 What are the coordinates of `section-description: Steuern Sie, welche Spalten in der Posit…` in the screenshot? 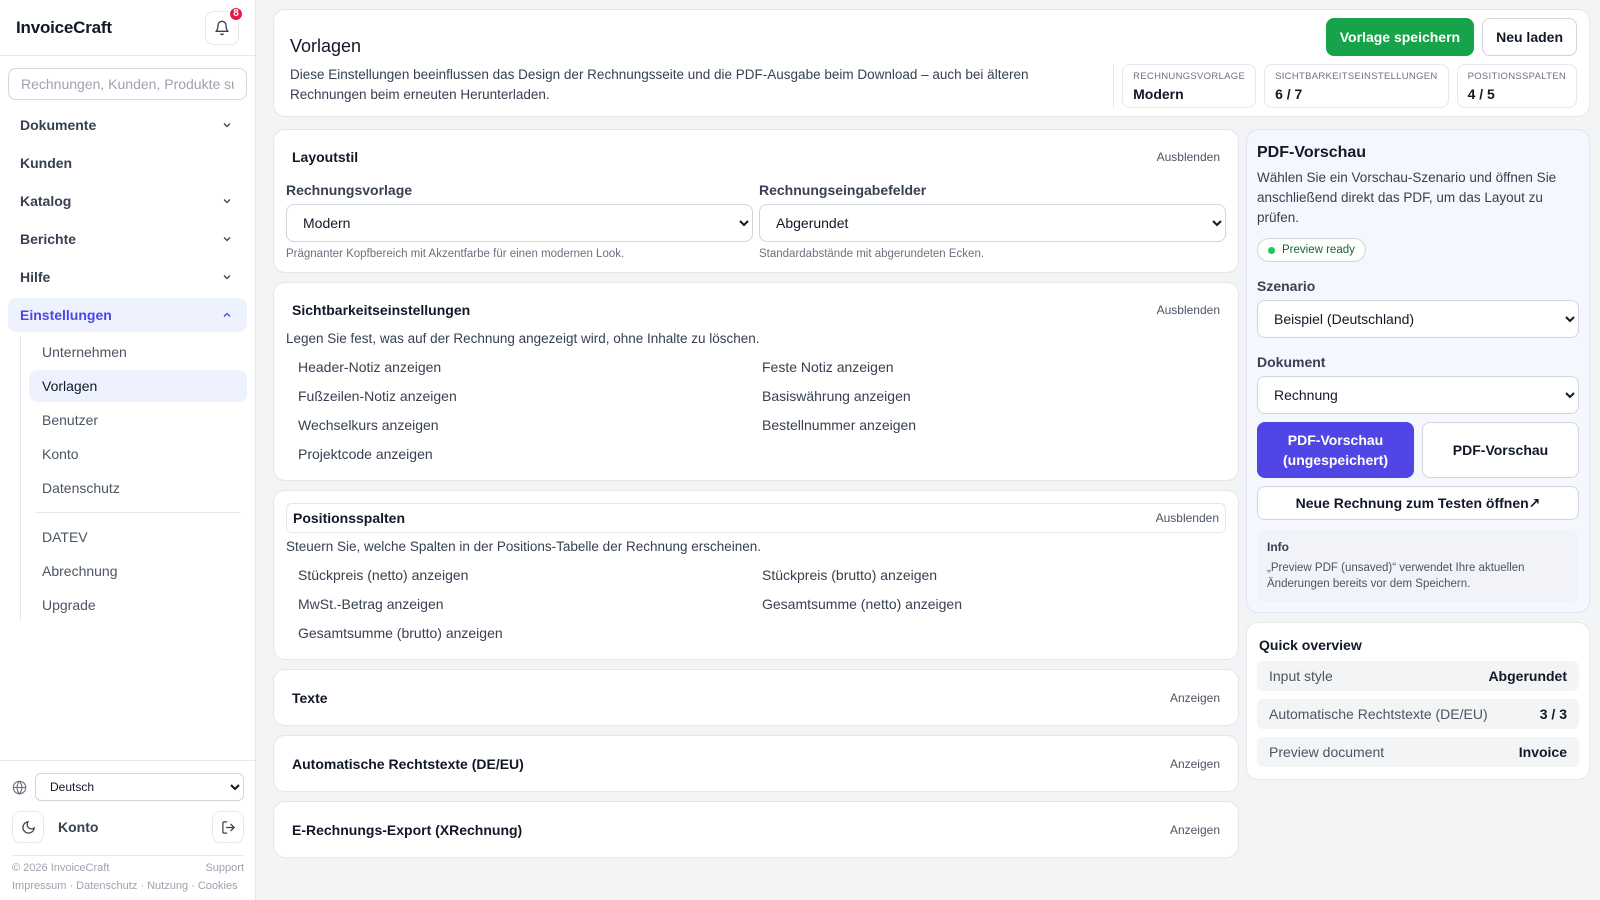 It's located at (524, 546).